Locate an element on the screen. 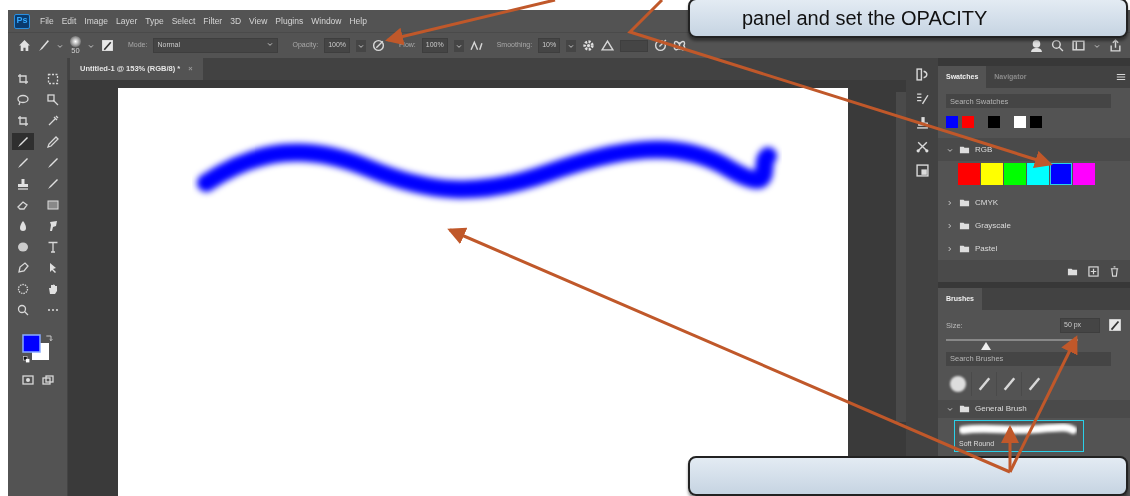 This screenshot has width=1130, height=496. sponge-icon is located at coordinates (22, 246).